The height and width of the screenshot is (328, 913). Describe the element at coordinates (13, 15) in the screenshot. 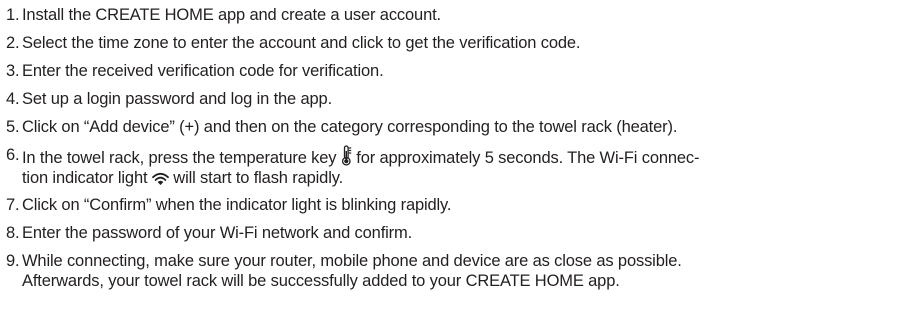

I see `step-number: 1.` at that location.